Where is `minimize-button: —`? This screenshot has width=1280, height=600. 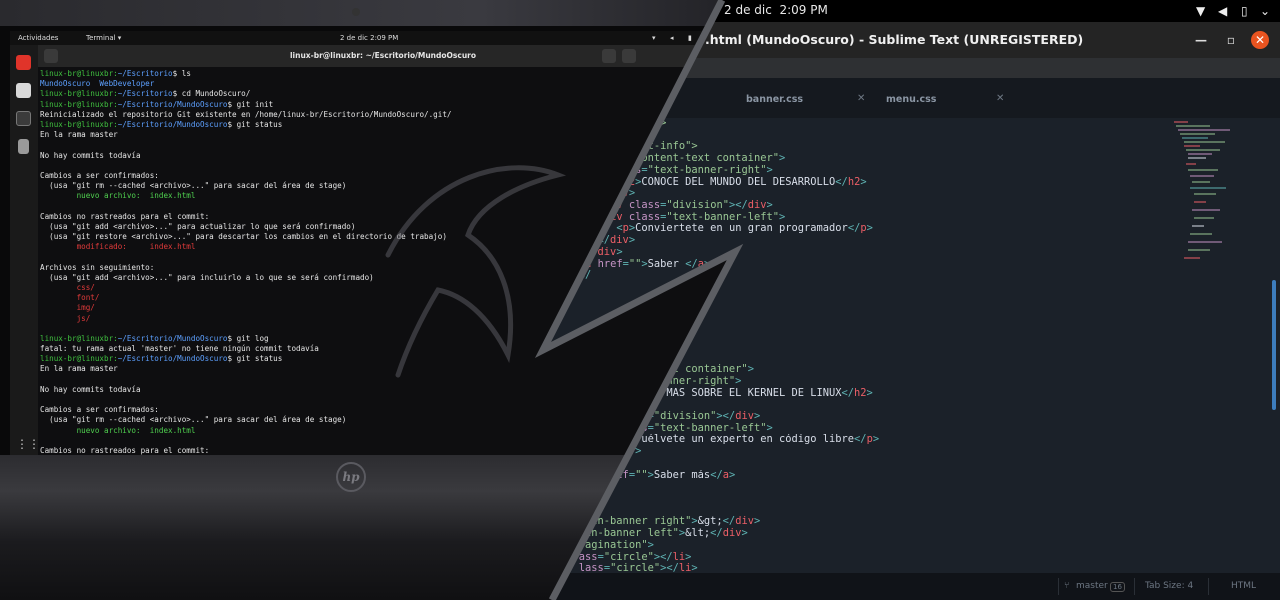 minimize-button: — is located at coordinates (1201, 40).